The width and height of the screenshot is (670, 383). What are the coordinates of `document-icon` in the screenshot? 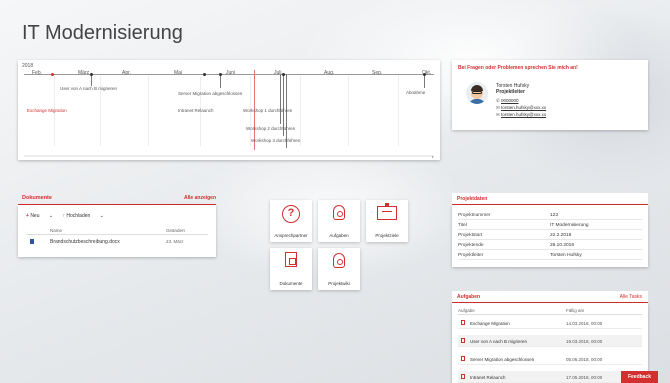 It's located at (291, 259).